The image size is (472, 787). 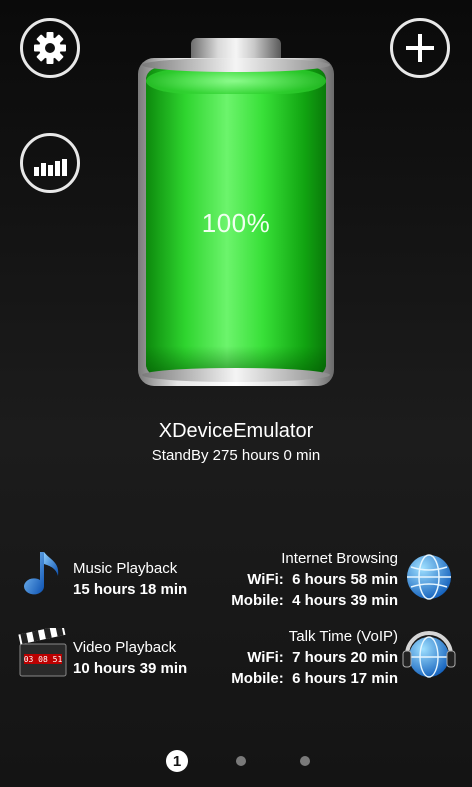 What do you see at coordinates (125, 568) in the screenshot?
I see `music-playback-label: Music Playback` at bounding box center [125, 568].